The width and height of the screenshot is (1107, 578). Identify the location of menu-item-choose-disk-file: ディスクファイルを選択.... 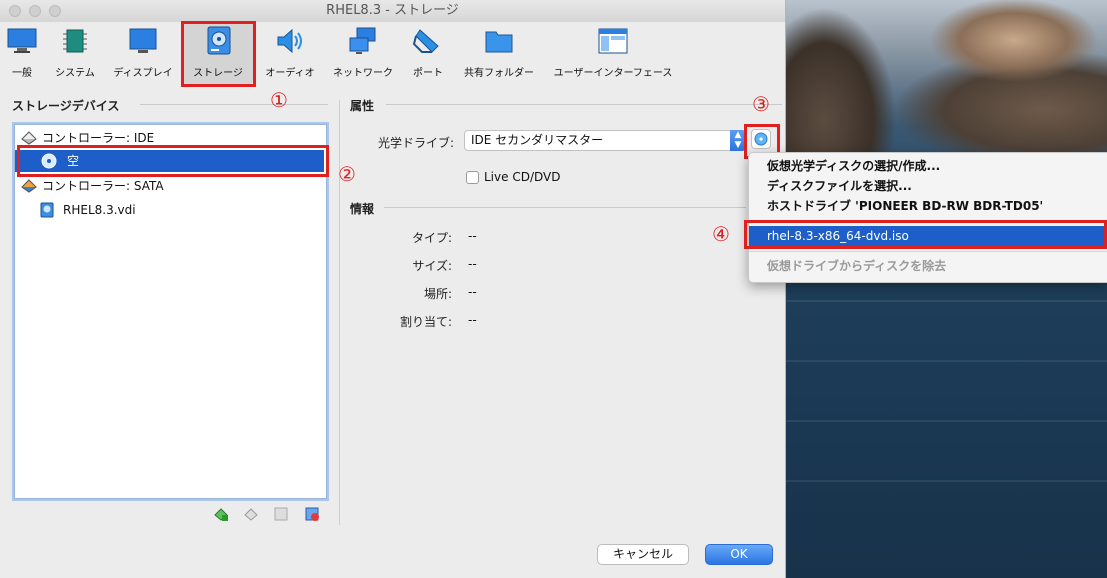
(928, 186).